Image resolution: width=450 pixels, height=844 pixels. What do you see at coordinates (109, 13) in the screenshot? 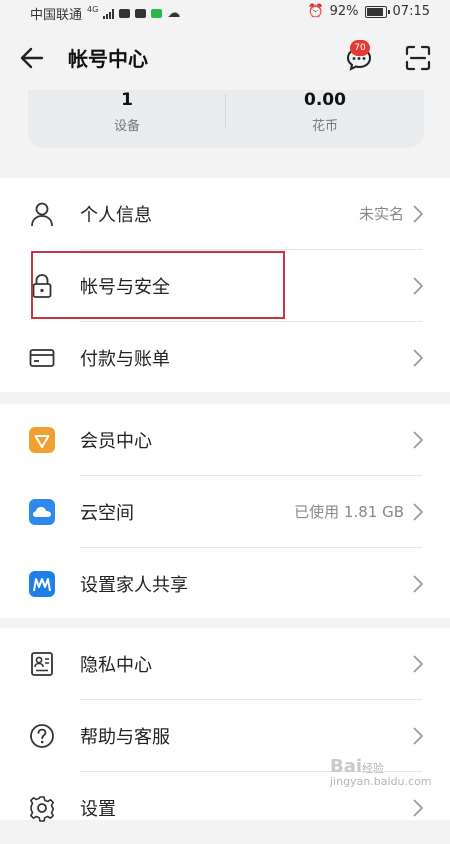
I see `signal-icon` at bounding box center [109, 13].